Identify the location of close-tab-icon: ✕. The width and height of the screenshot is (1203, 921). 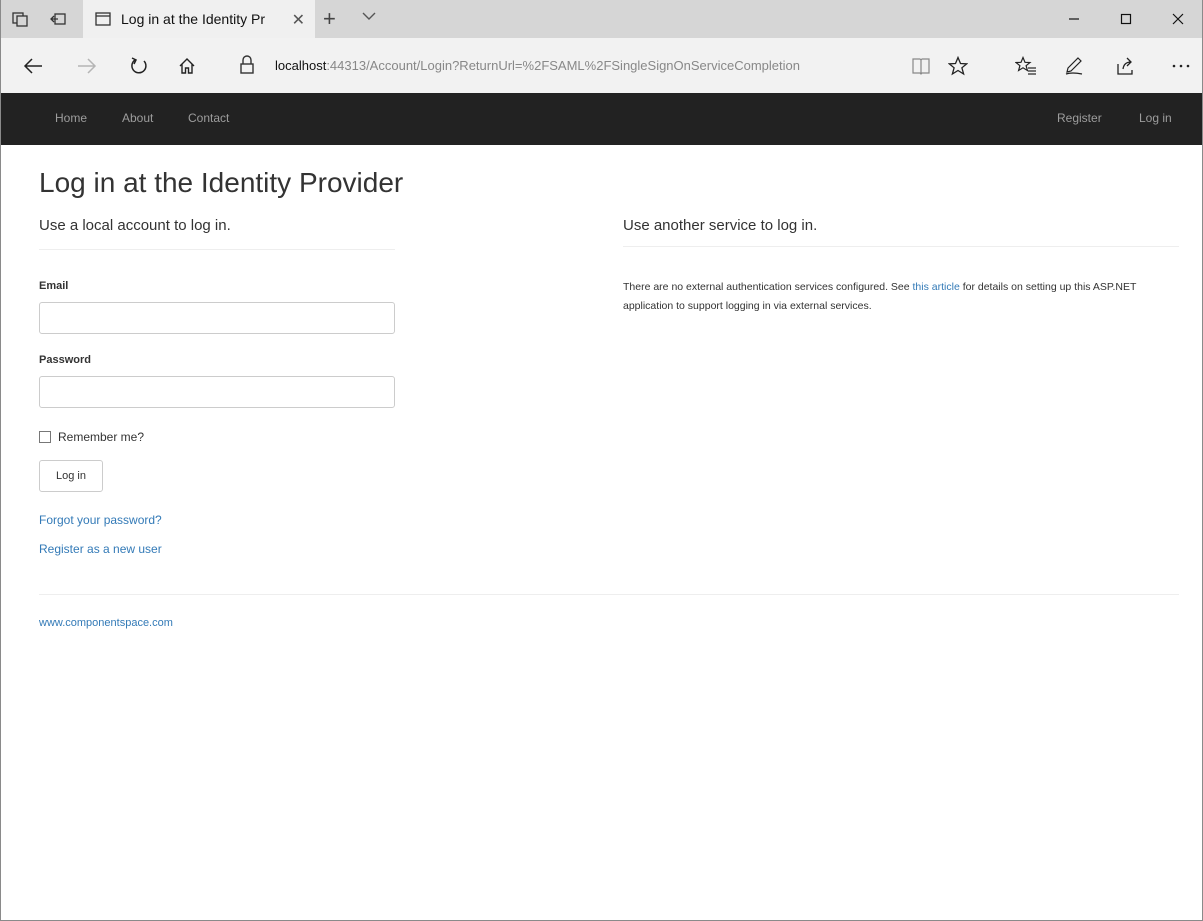
(298, 20).